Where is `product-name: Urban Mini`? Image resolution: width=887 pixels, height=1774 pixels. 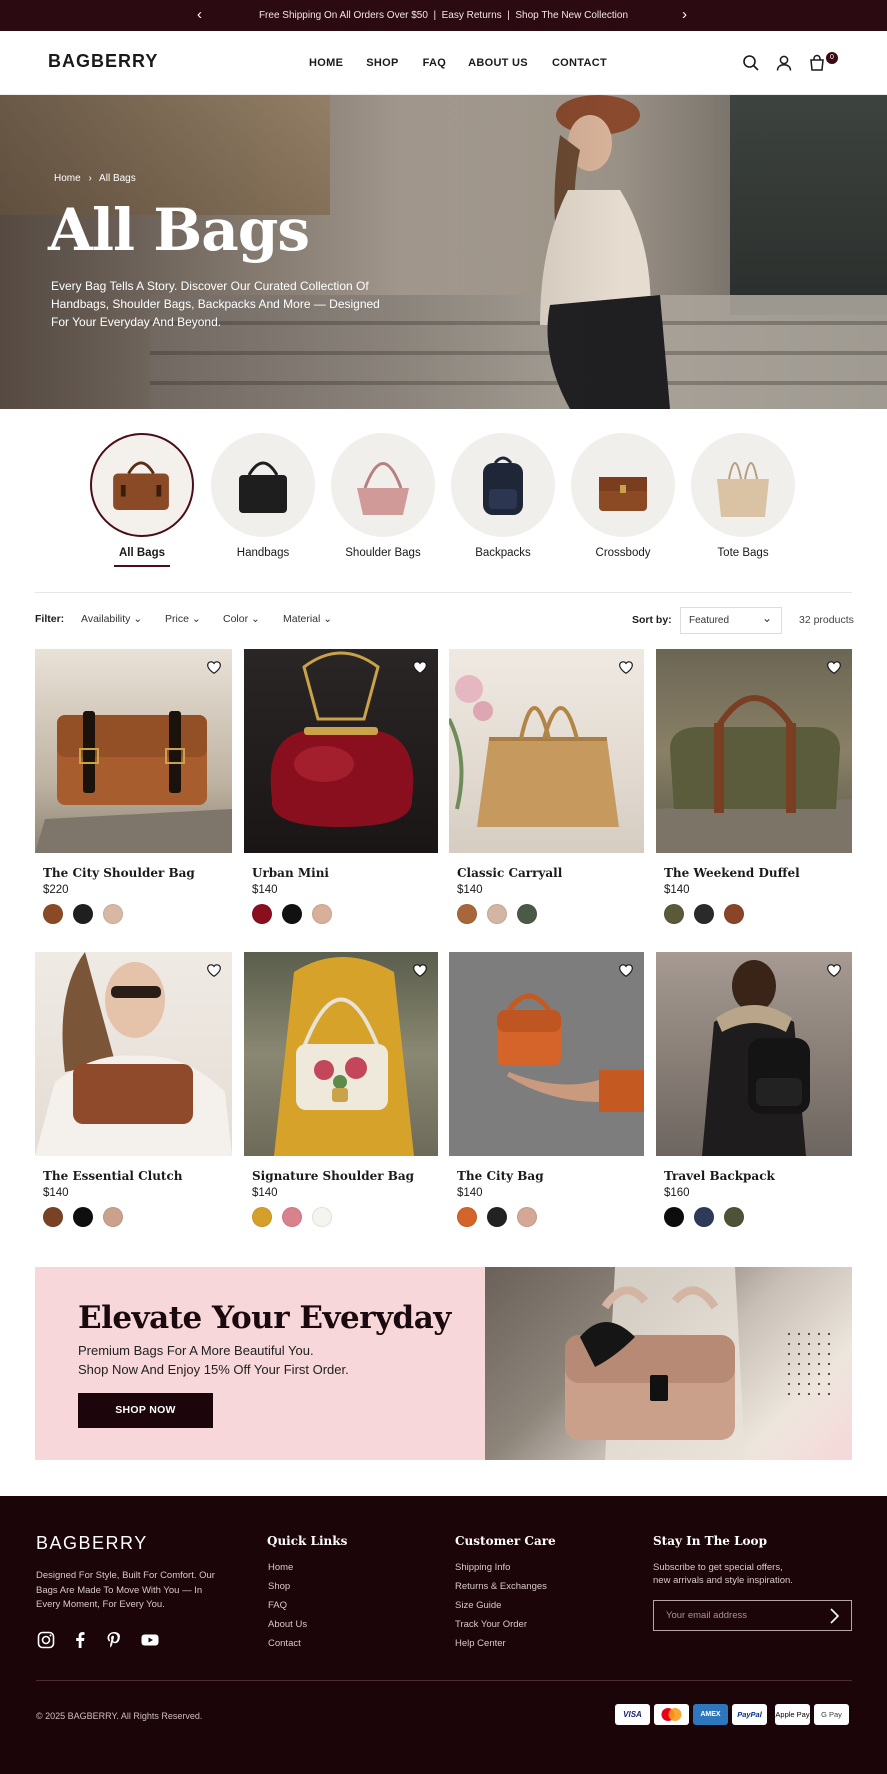
product-name: Urban Mini is located at coordinates (345, 873).